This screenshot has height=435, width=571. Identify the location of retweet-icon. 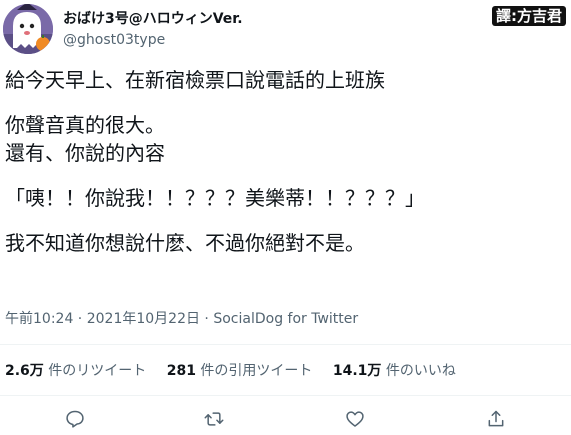
(214, 419).